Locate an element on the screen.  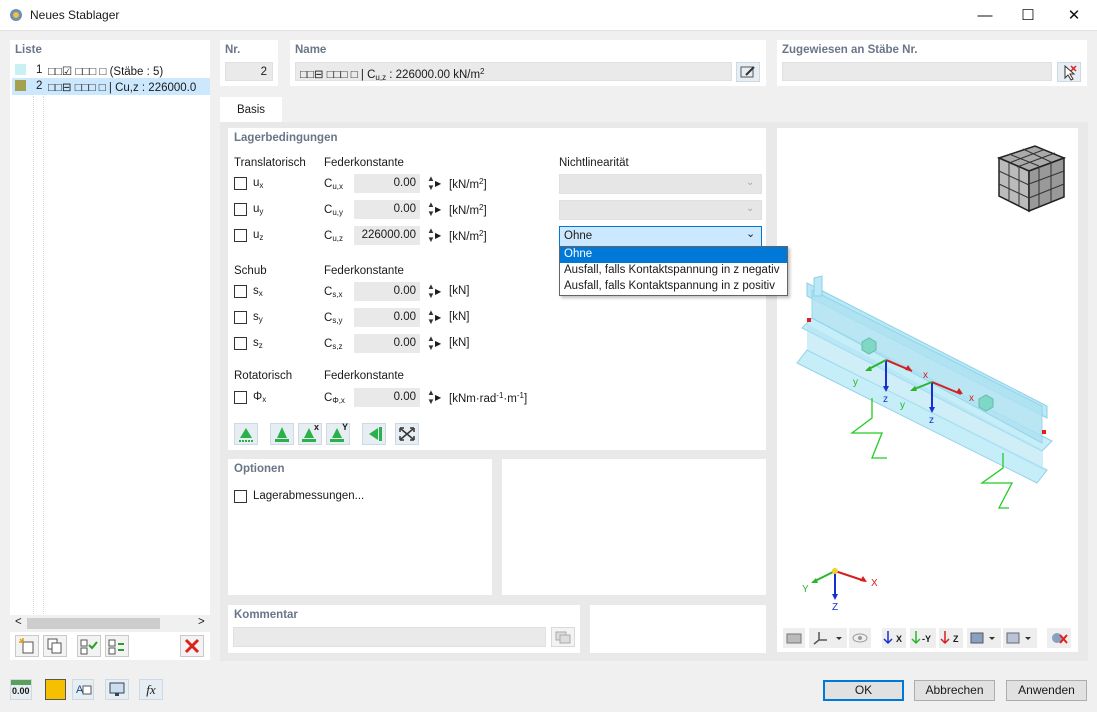
check-all-button is located at coordinates (89, 646).